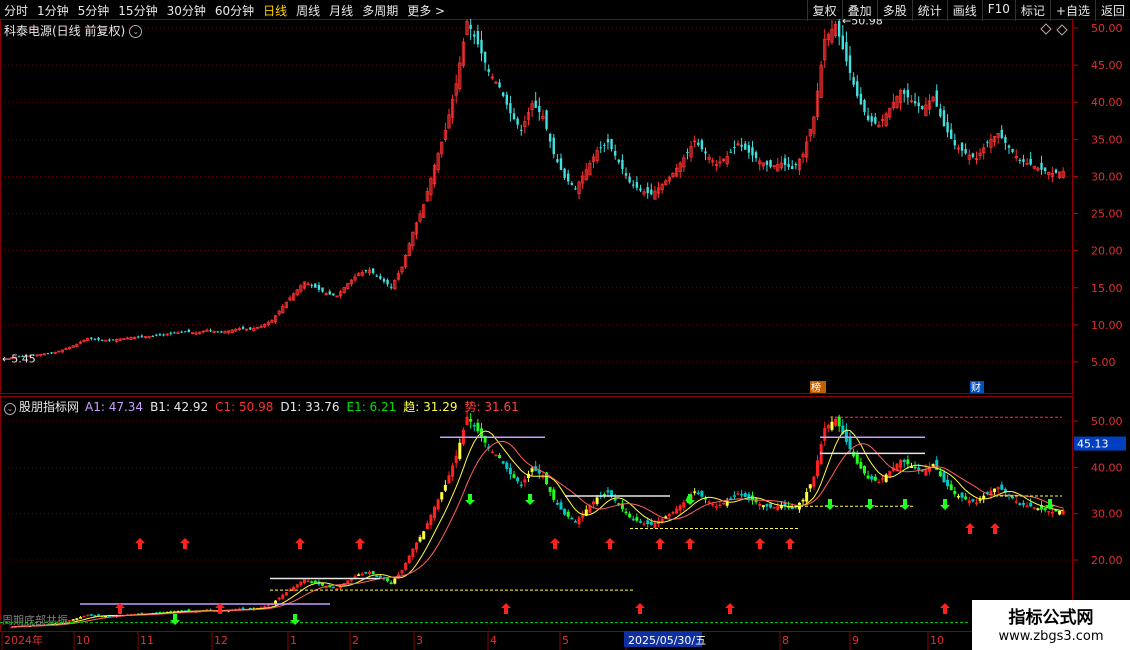 The height and width of the screenshot is (650, 1130). I want to click on low-price-label: ←5.45, so click(19, 359).